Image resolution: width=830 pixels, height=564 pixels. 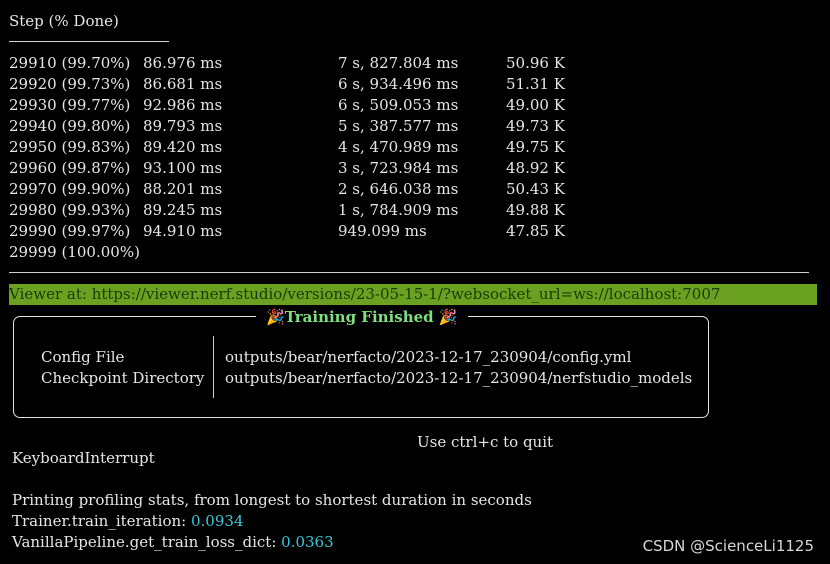 What do you see at coordinates (307, 542) in the screenshot?
I see `profiling-value: 0.0363` at bounding box center [307, 542].